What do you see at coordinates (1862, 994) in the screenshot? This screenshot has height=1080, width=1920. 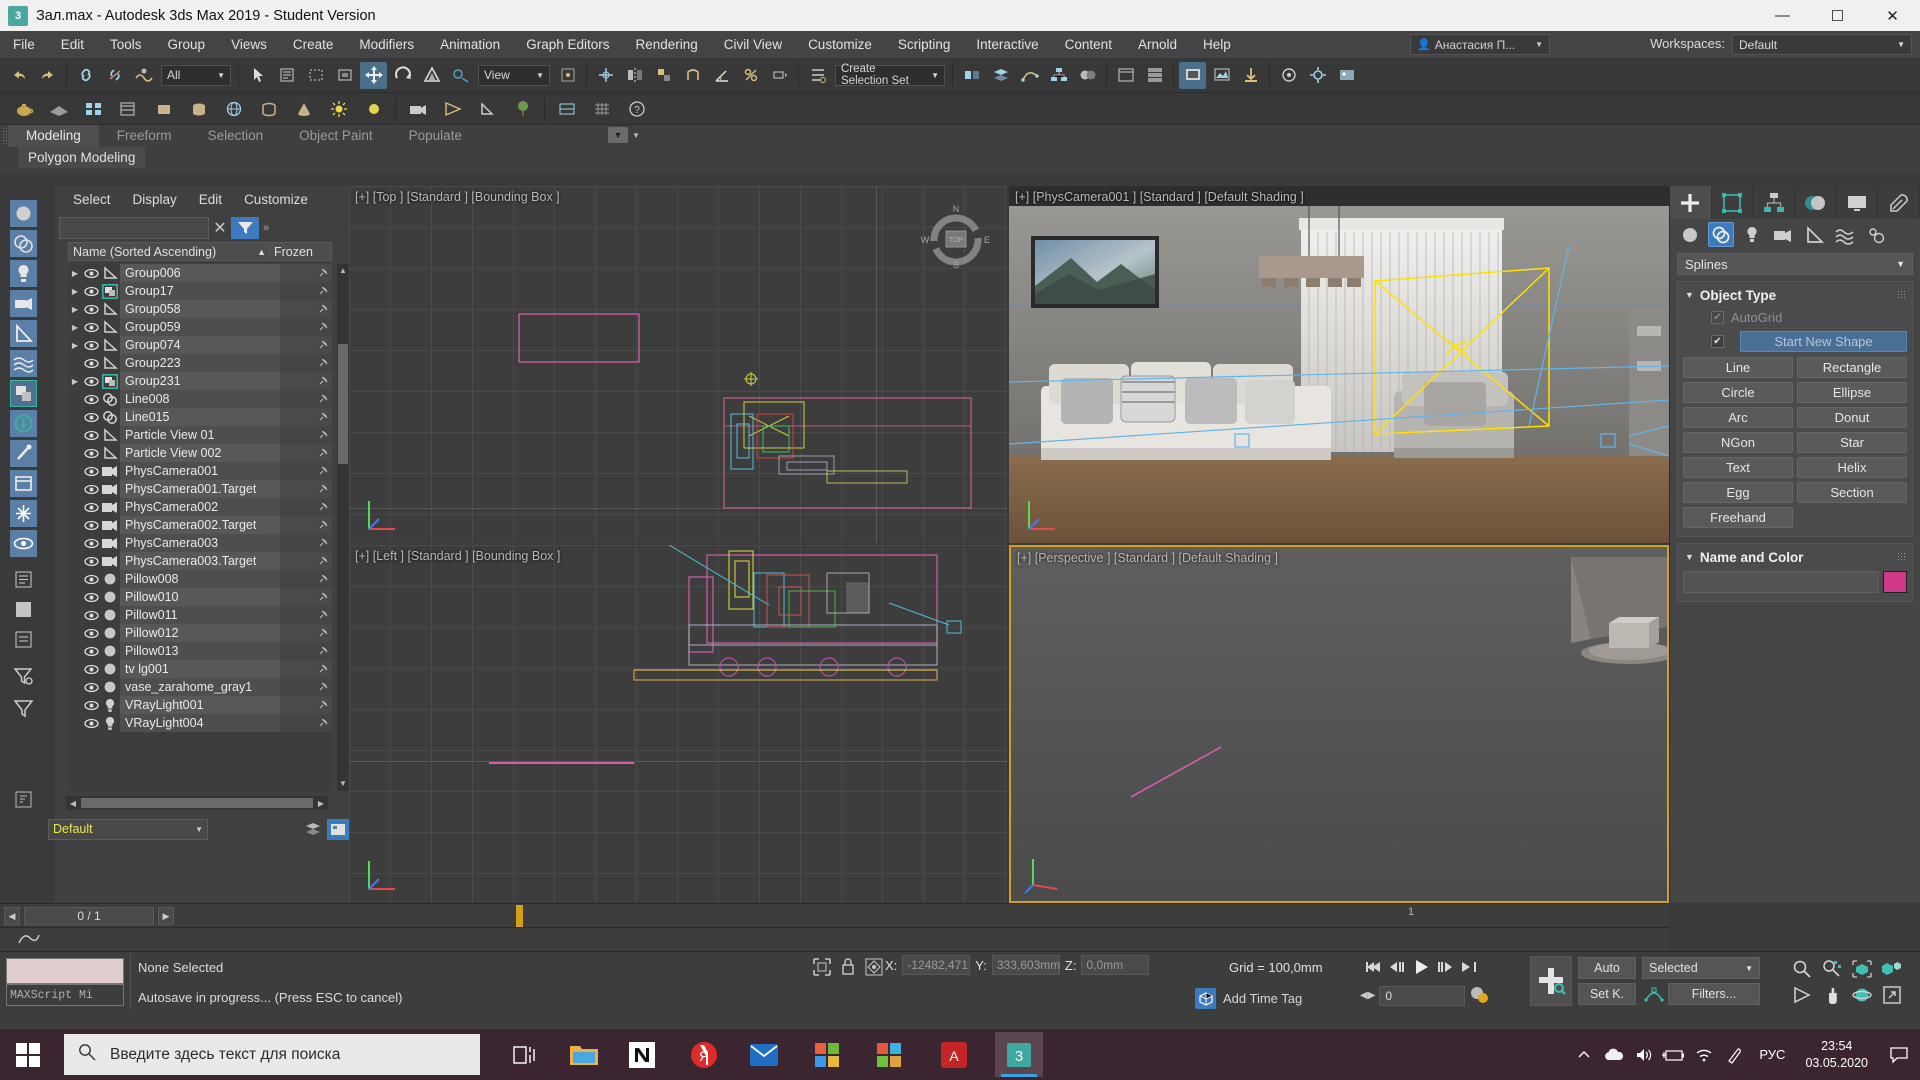 I see `orbit-view-icon` at bounding box center [1862, 994].